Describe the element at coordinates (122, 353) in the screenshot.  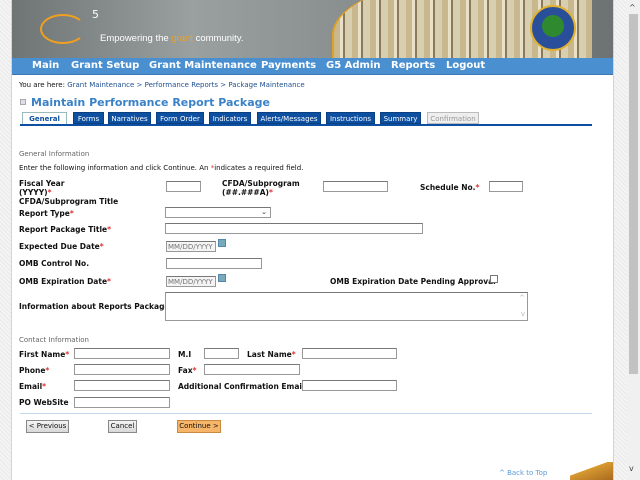
I see `first-name-input` at that location.